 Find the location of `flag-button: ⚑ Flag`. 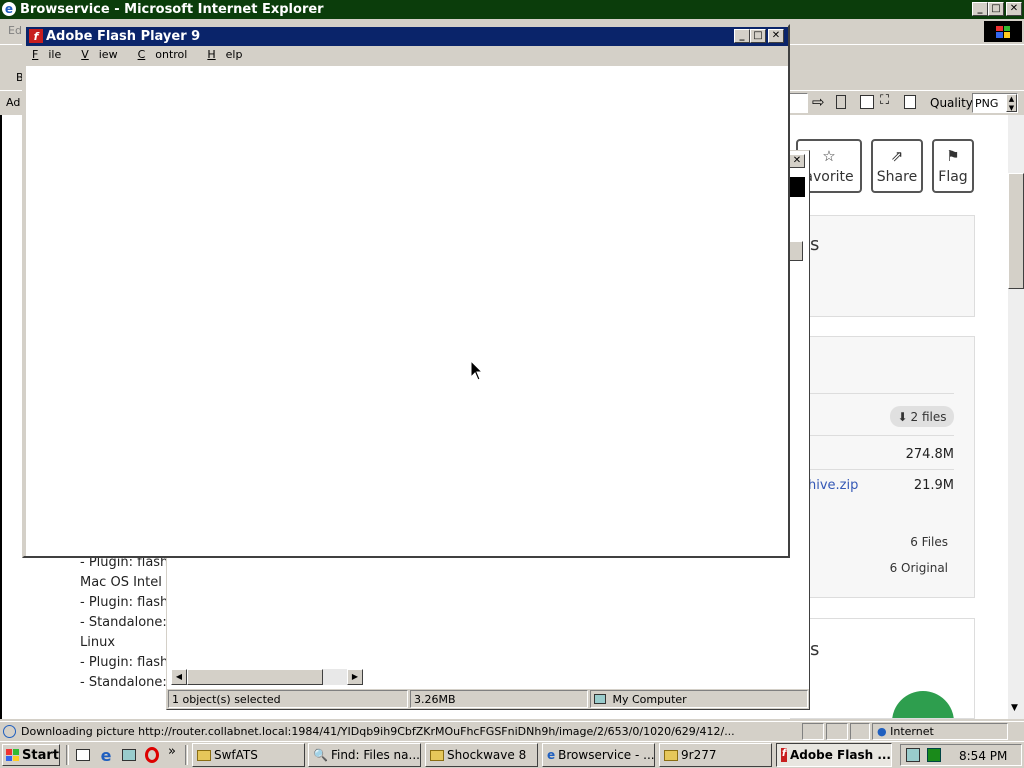

flag-button: ⚑ Flag is located at coordinates (953, 166).